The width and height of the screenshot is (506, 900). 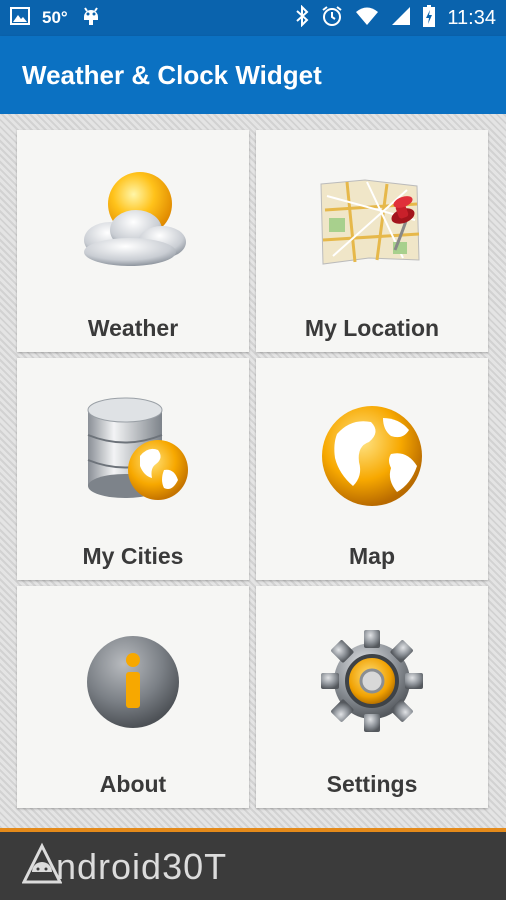 What do you see at coordinates (133, 681) in the screenshot?
I see `info-icon` at bounding box center [133, 681].